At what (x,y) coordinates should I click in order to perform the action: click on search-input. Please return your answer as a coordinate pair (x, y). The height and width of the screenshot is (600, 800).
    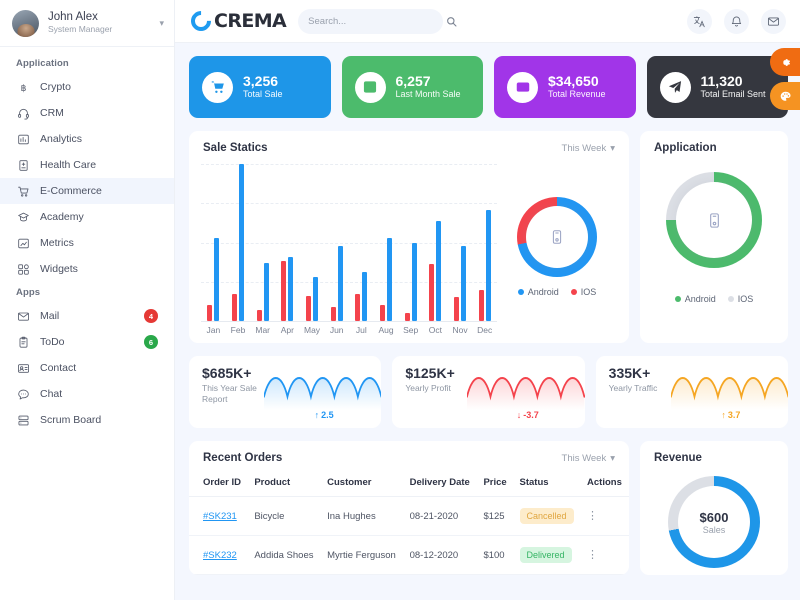
    Looking at the image, I should click on (374, 21).